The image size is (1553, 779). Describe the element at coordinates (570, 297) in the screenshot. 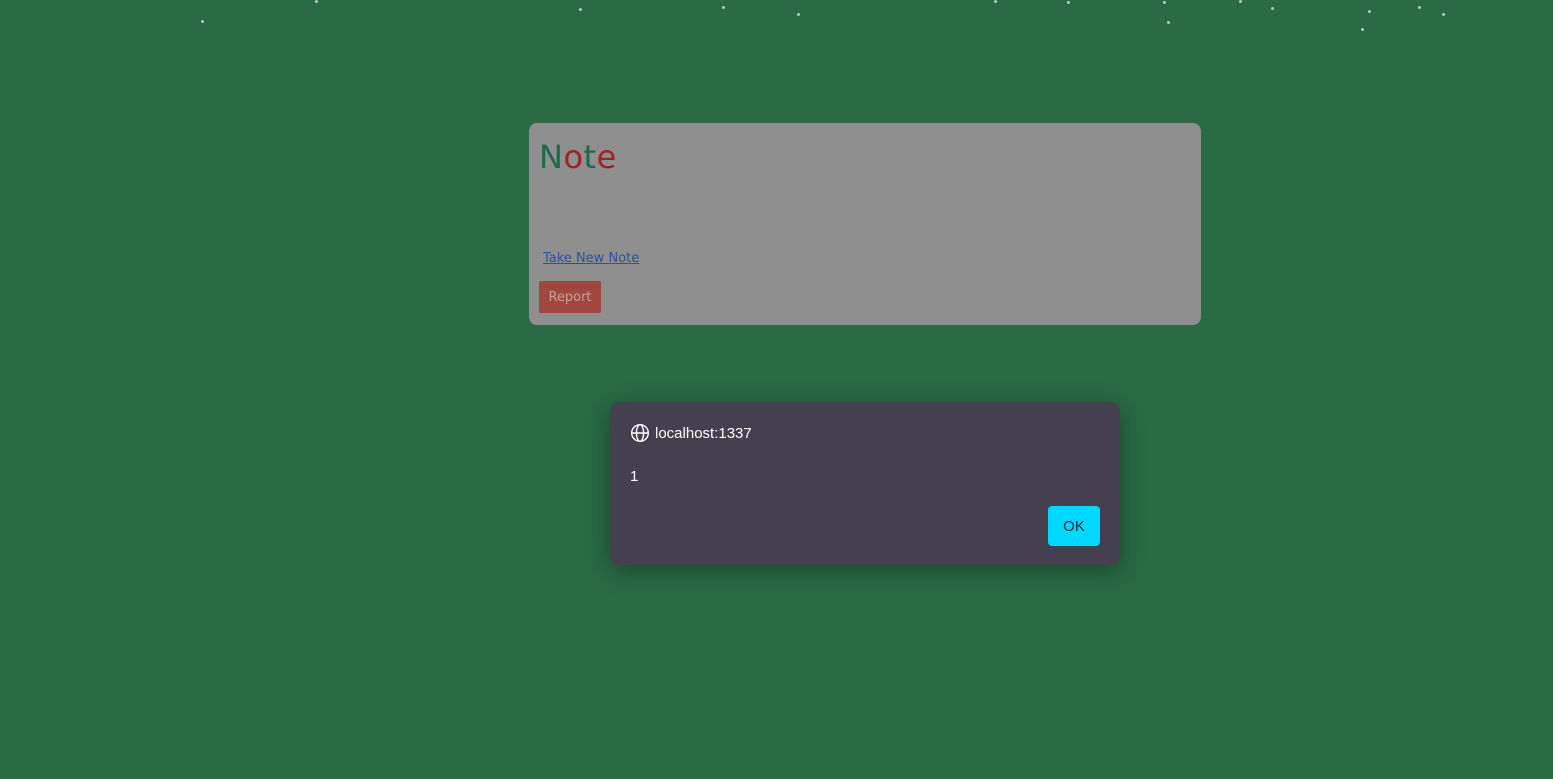

I see `report-button: Report` at that location.